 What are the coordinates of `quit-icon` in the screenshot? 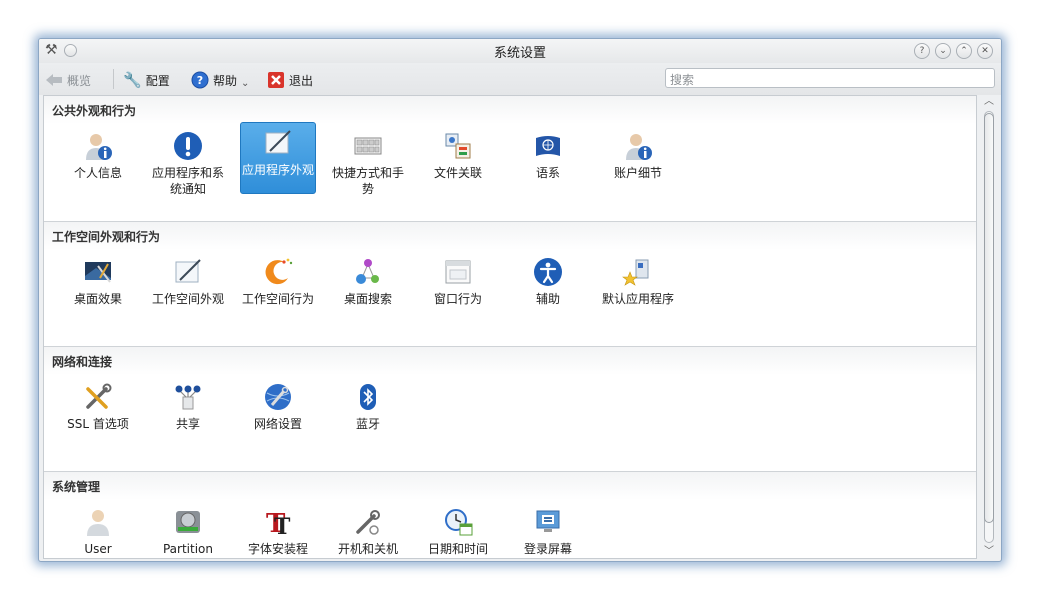 It's located at (276, 80).